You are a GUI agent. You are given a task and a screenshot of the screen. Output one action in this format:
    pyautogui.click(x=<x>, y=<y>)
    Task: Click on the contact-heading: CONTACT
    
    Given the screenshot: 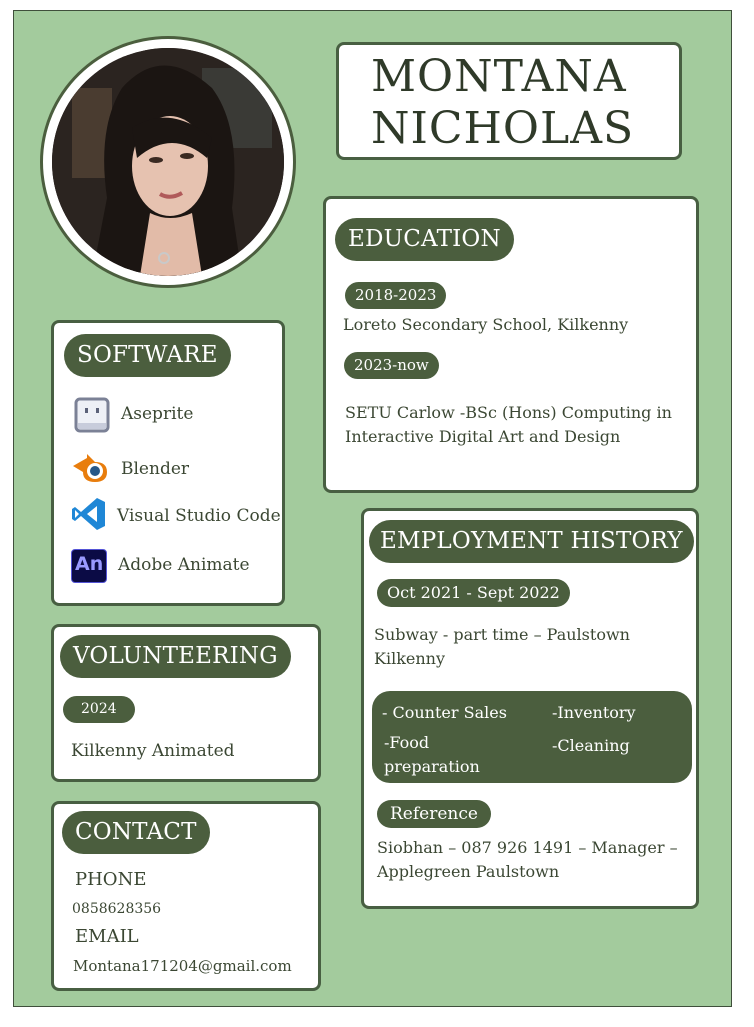 What is the action you would take?
    pyautogui.click(x=136, y=832)
    